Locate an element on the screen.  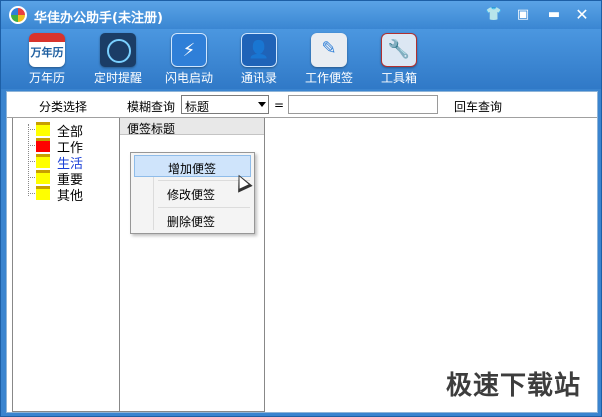
reminder-tool-label: 定时提醒 is located at coordinates (117, 78).